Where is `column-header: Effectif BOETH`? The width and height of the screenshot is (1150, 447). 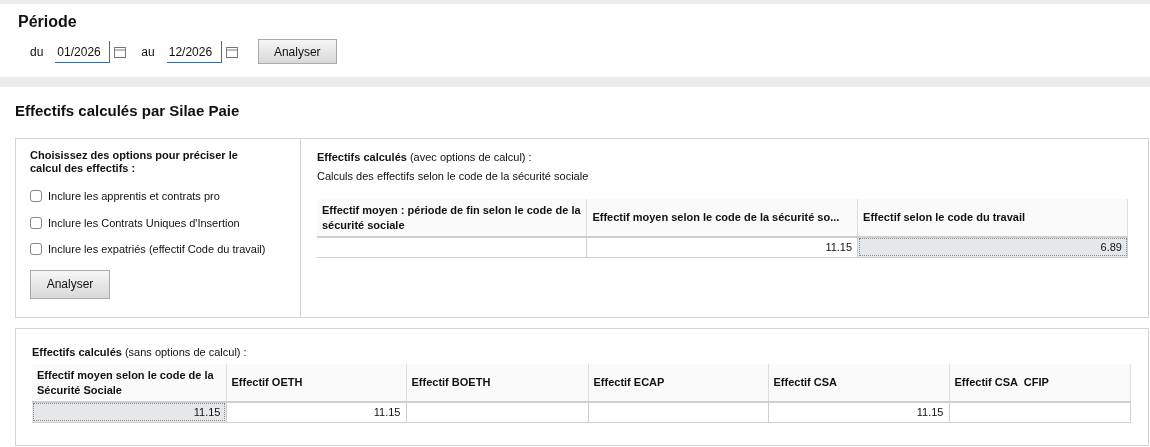 column-header: Effectif BOETH is located at coordinates (497, 383).